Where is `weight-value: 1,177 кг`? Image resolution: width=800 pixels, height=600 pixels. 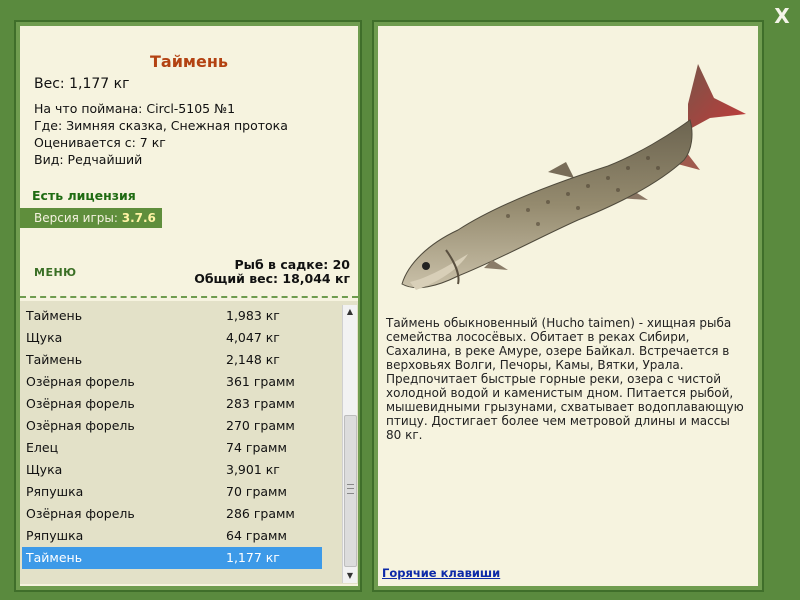
weight-value: 1,177 кг is located at coordinates (99, 84).